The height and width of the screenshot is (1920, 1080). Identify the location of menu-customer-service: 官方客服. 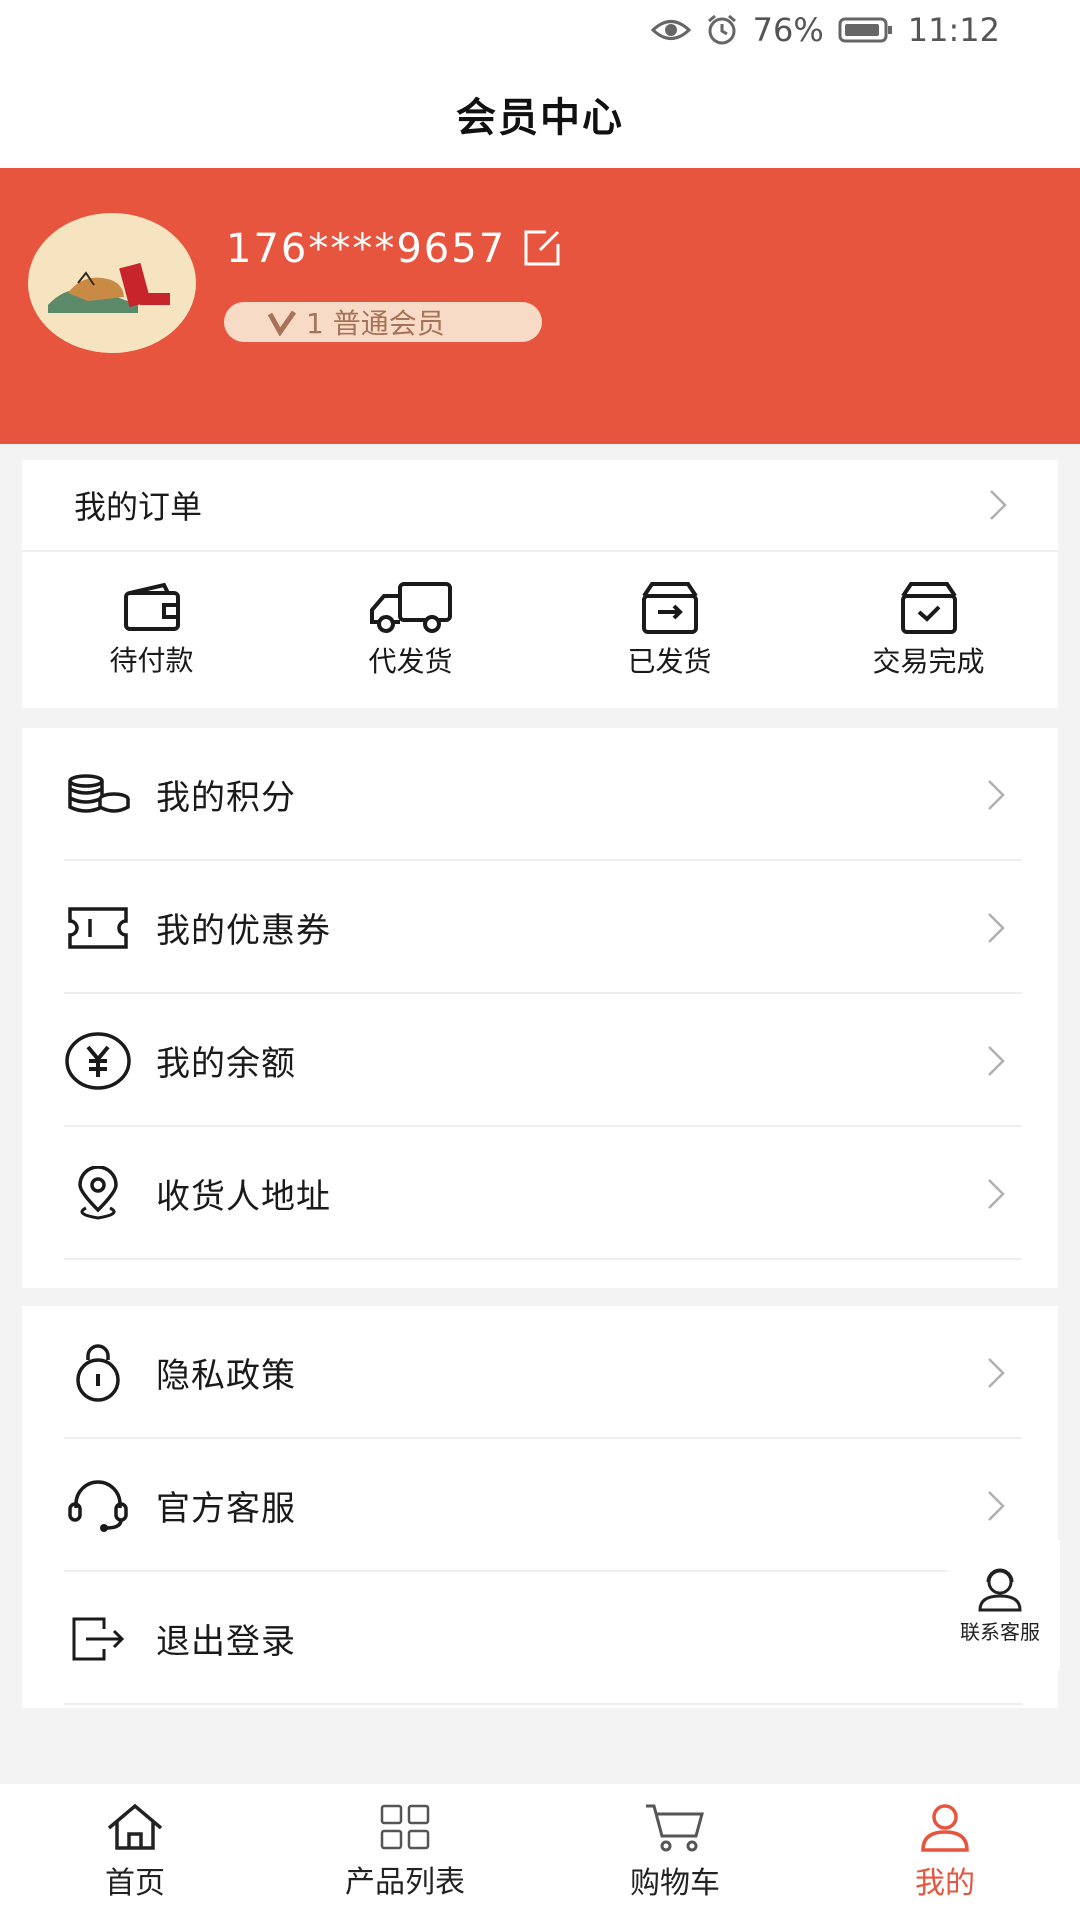
(540, 1505).